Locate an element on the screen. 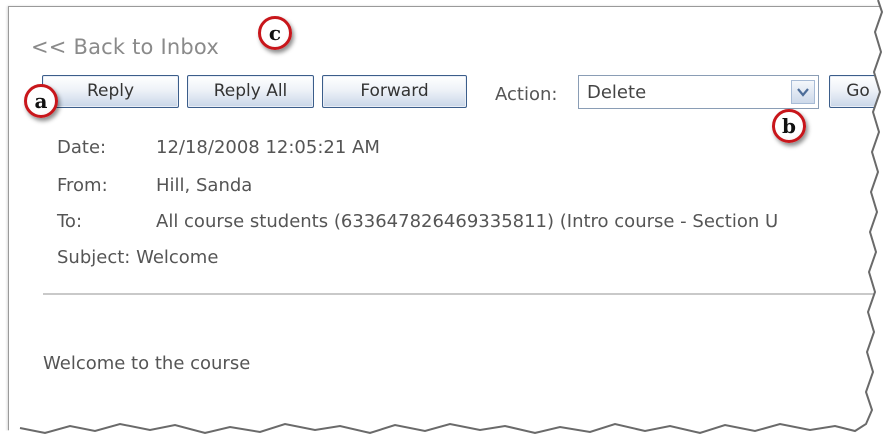 This screenshot has width=890, height=440. action-selected-value: Delete is located at coordinates (617, 92).